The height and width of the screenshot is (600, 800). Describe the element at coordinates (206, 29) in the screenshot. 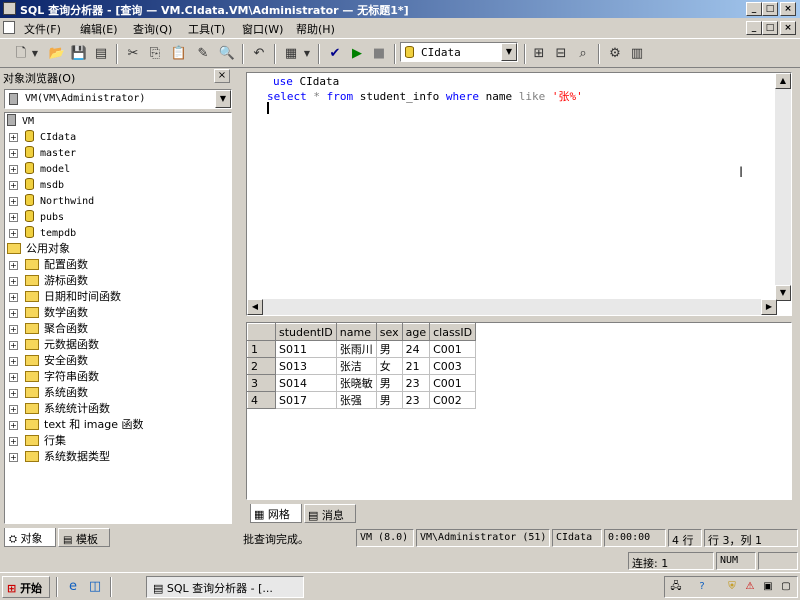

I see `menu-tools: 工具(T)` at that location.